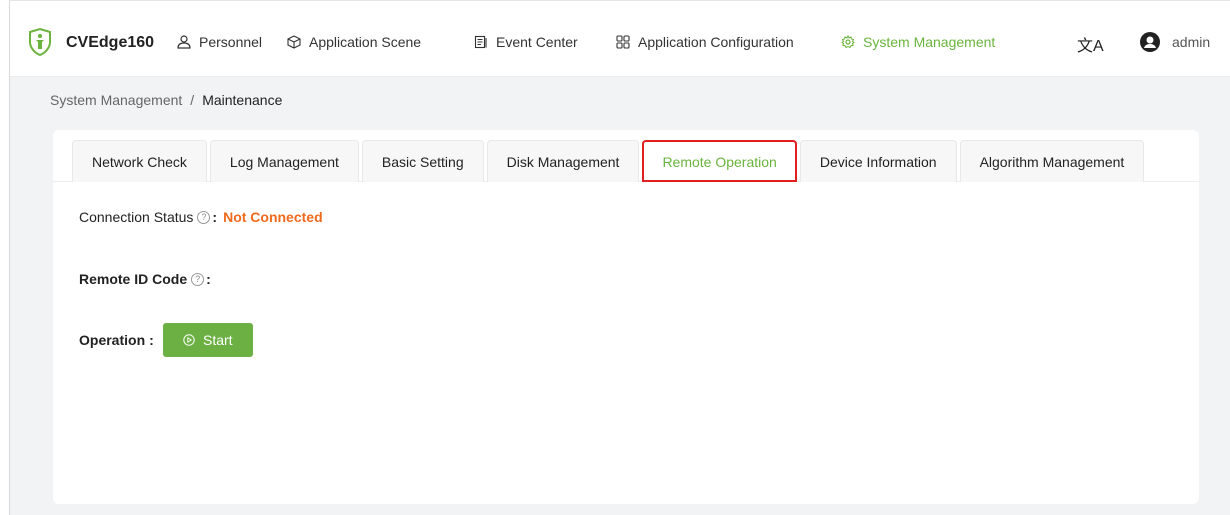  Describe the element at coordinates (623, 42) in the screenshot. I see `grid-icon` at that location.